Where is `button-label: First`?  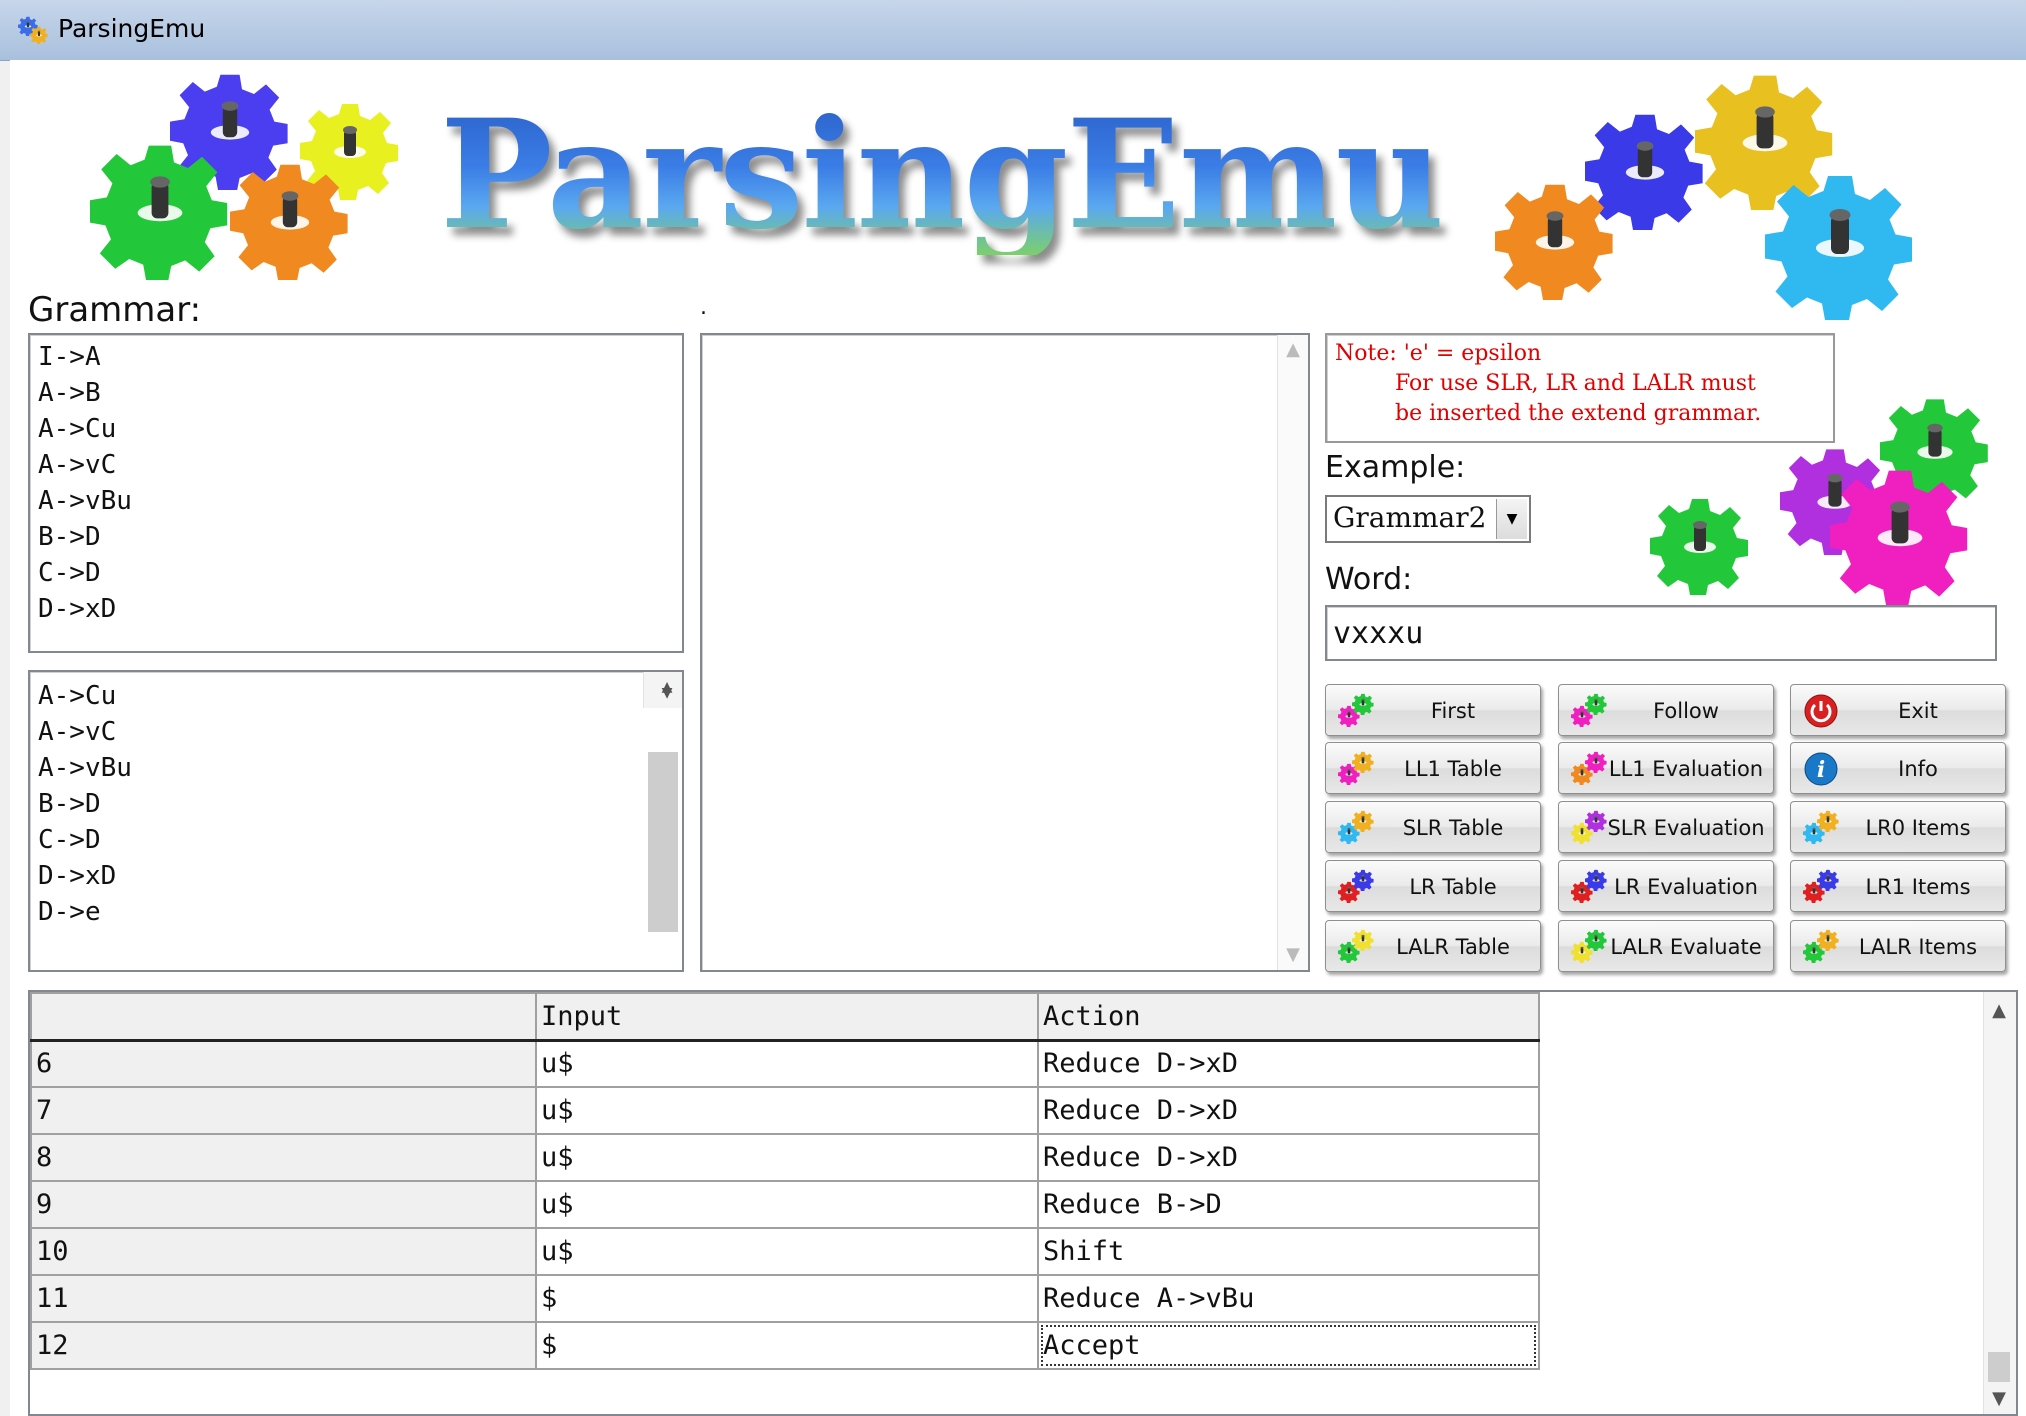
button-label: First is located at coordinates (1453, 711).